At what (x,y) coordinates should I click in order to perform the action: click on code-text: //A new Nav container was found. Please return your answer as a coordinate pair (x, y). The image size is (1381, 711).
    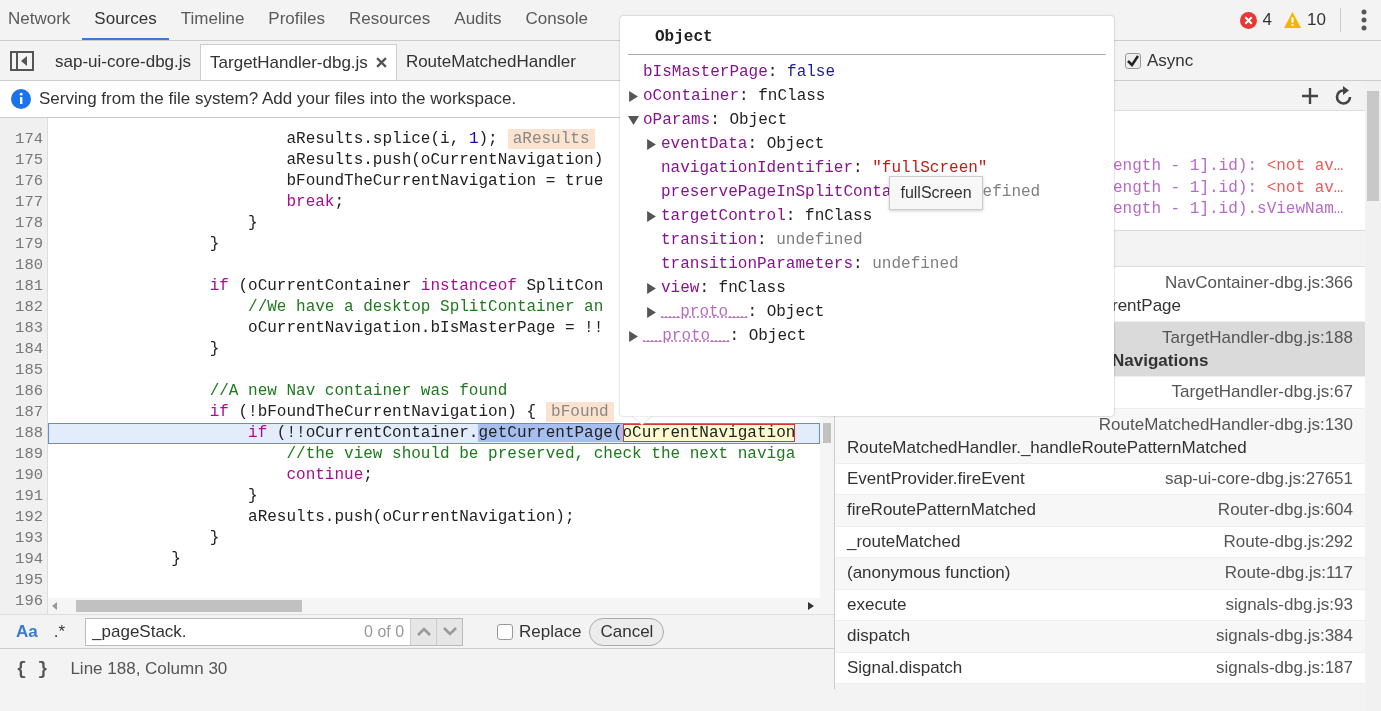
    Looking at the image, I should click on (358, 391).